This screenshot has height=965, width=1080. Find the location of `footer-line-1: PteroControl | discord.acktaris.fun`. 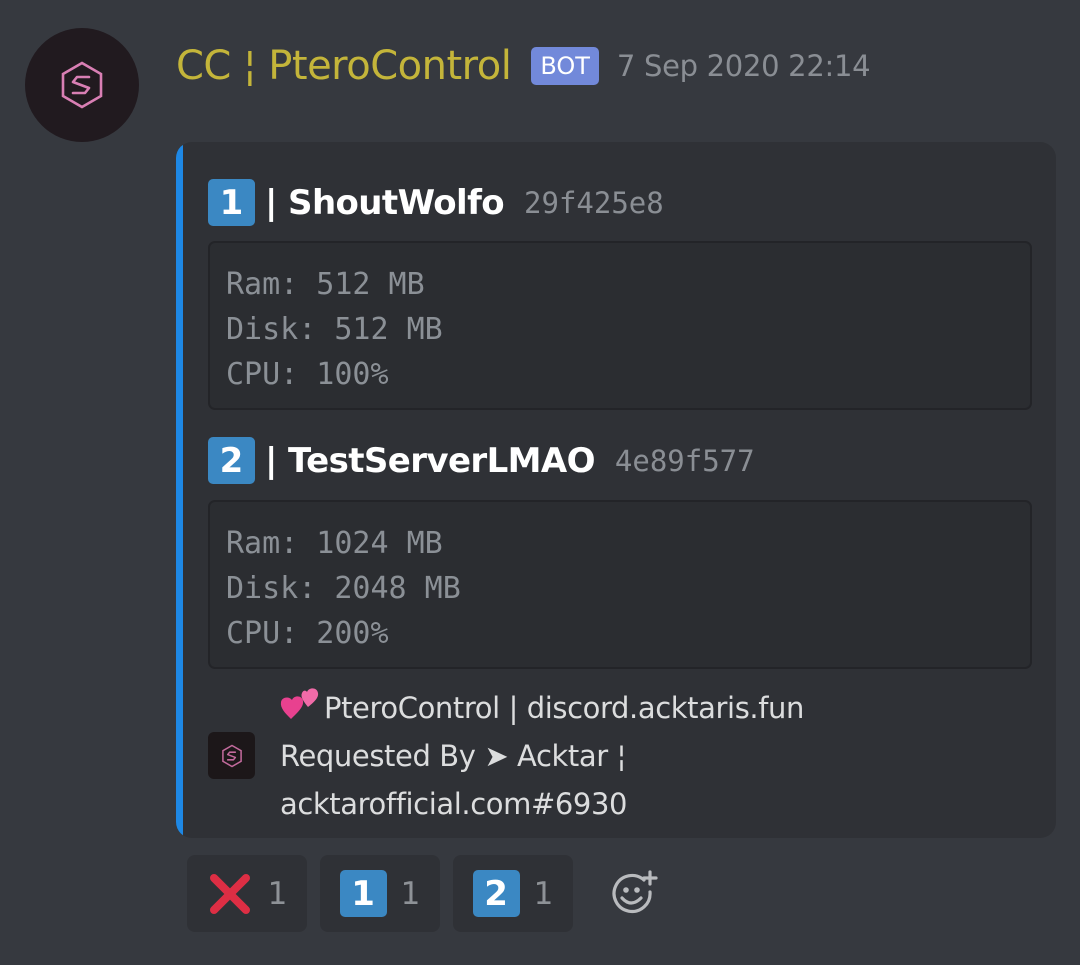

footer-line-1: PteroControl | discord.acktaris.fun is located at coordinates (590, 708).